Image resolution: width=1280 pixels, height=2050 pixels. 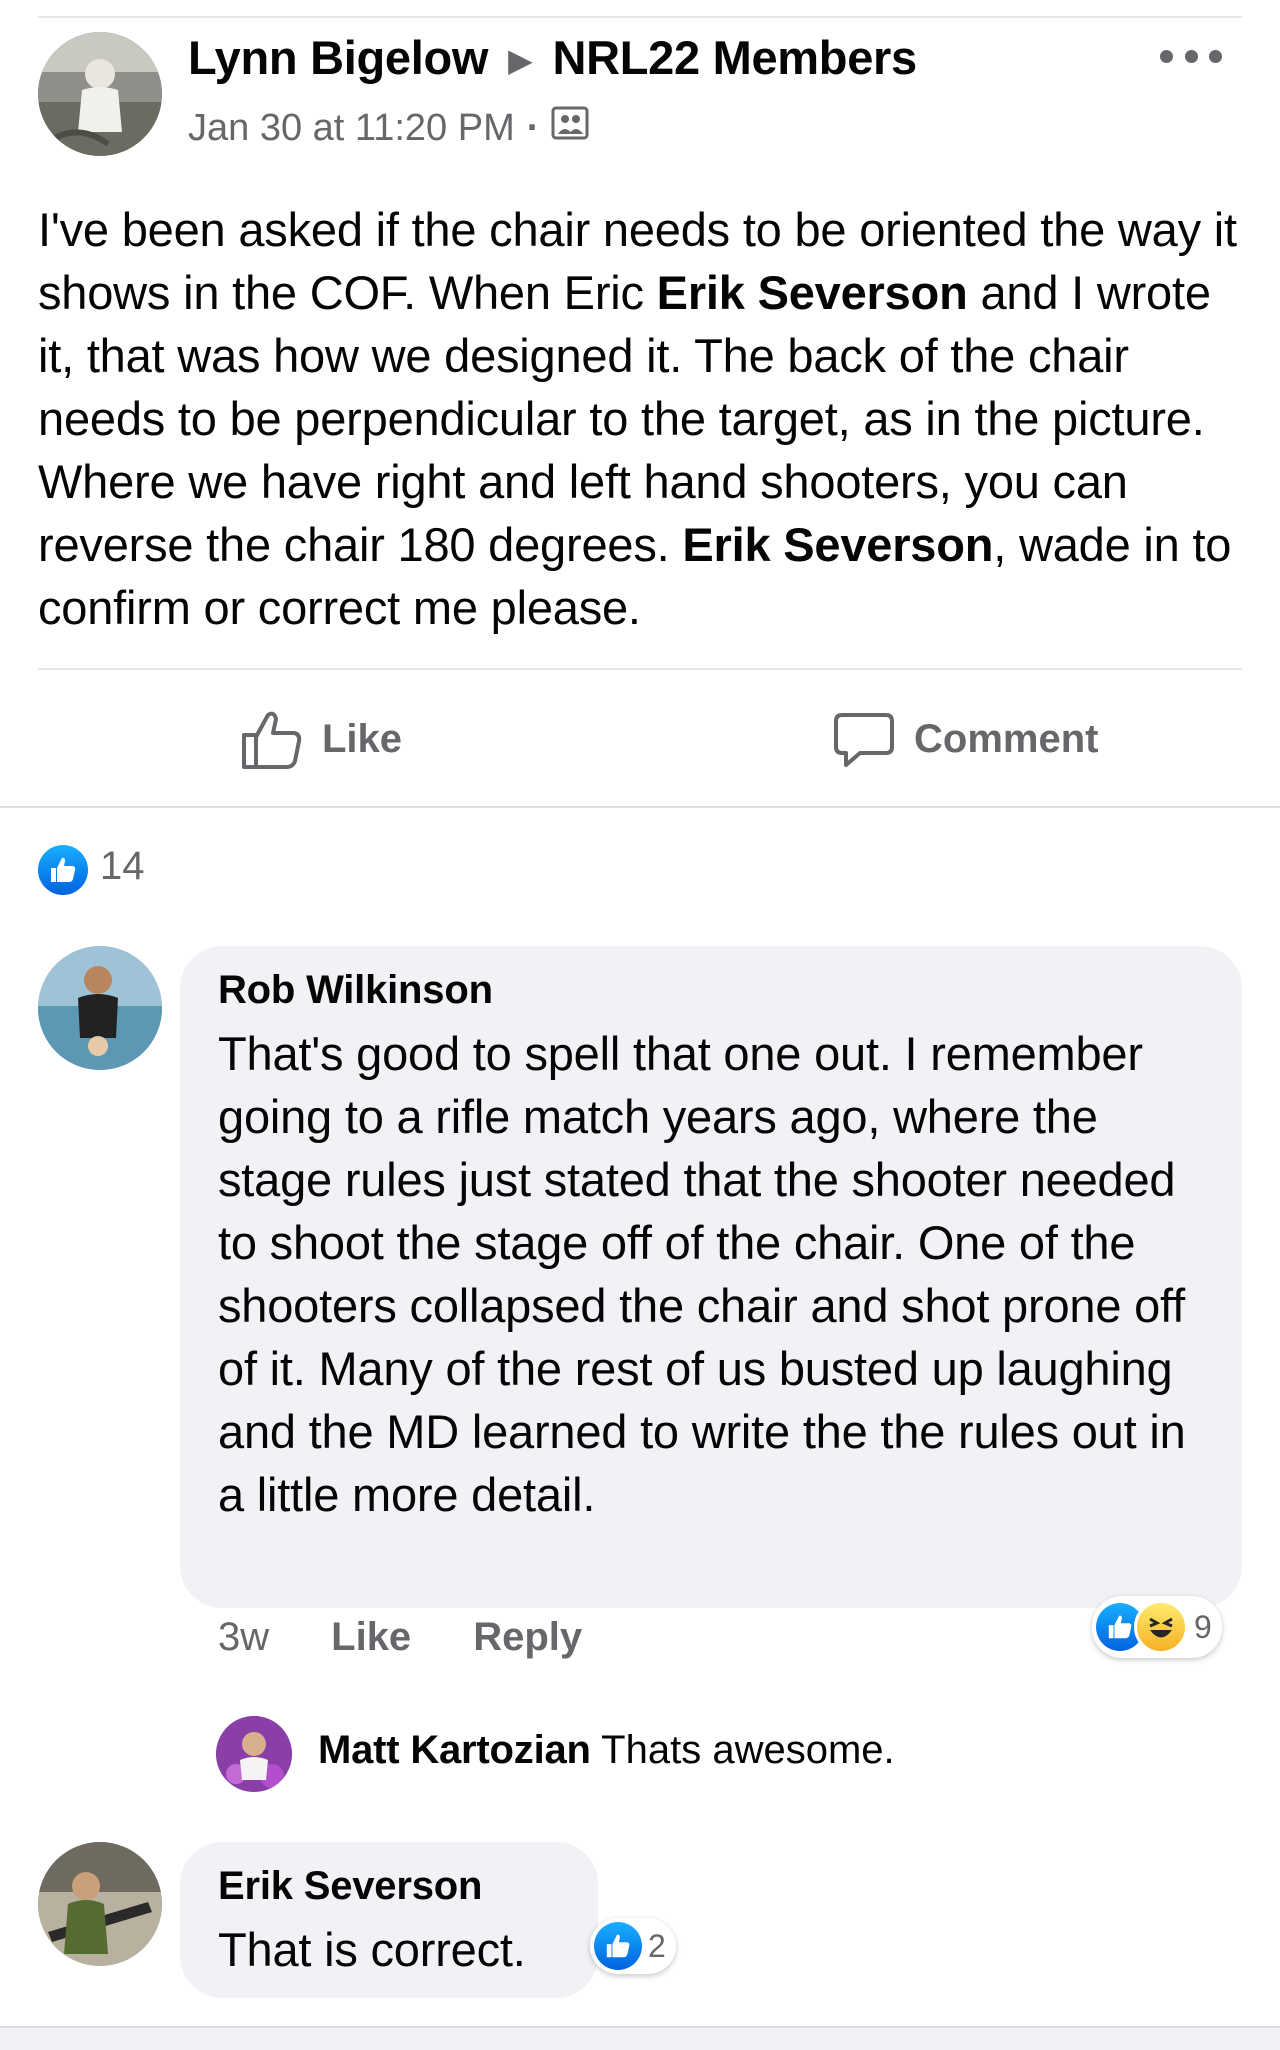 I want to click on group-members-icon, so click(x=570, y=128).